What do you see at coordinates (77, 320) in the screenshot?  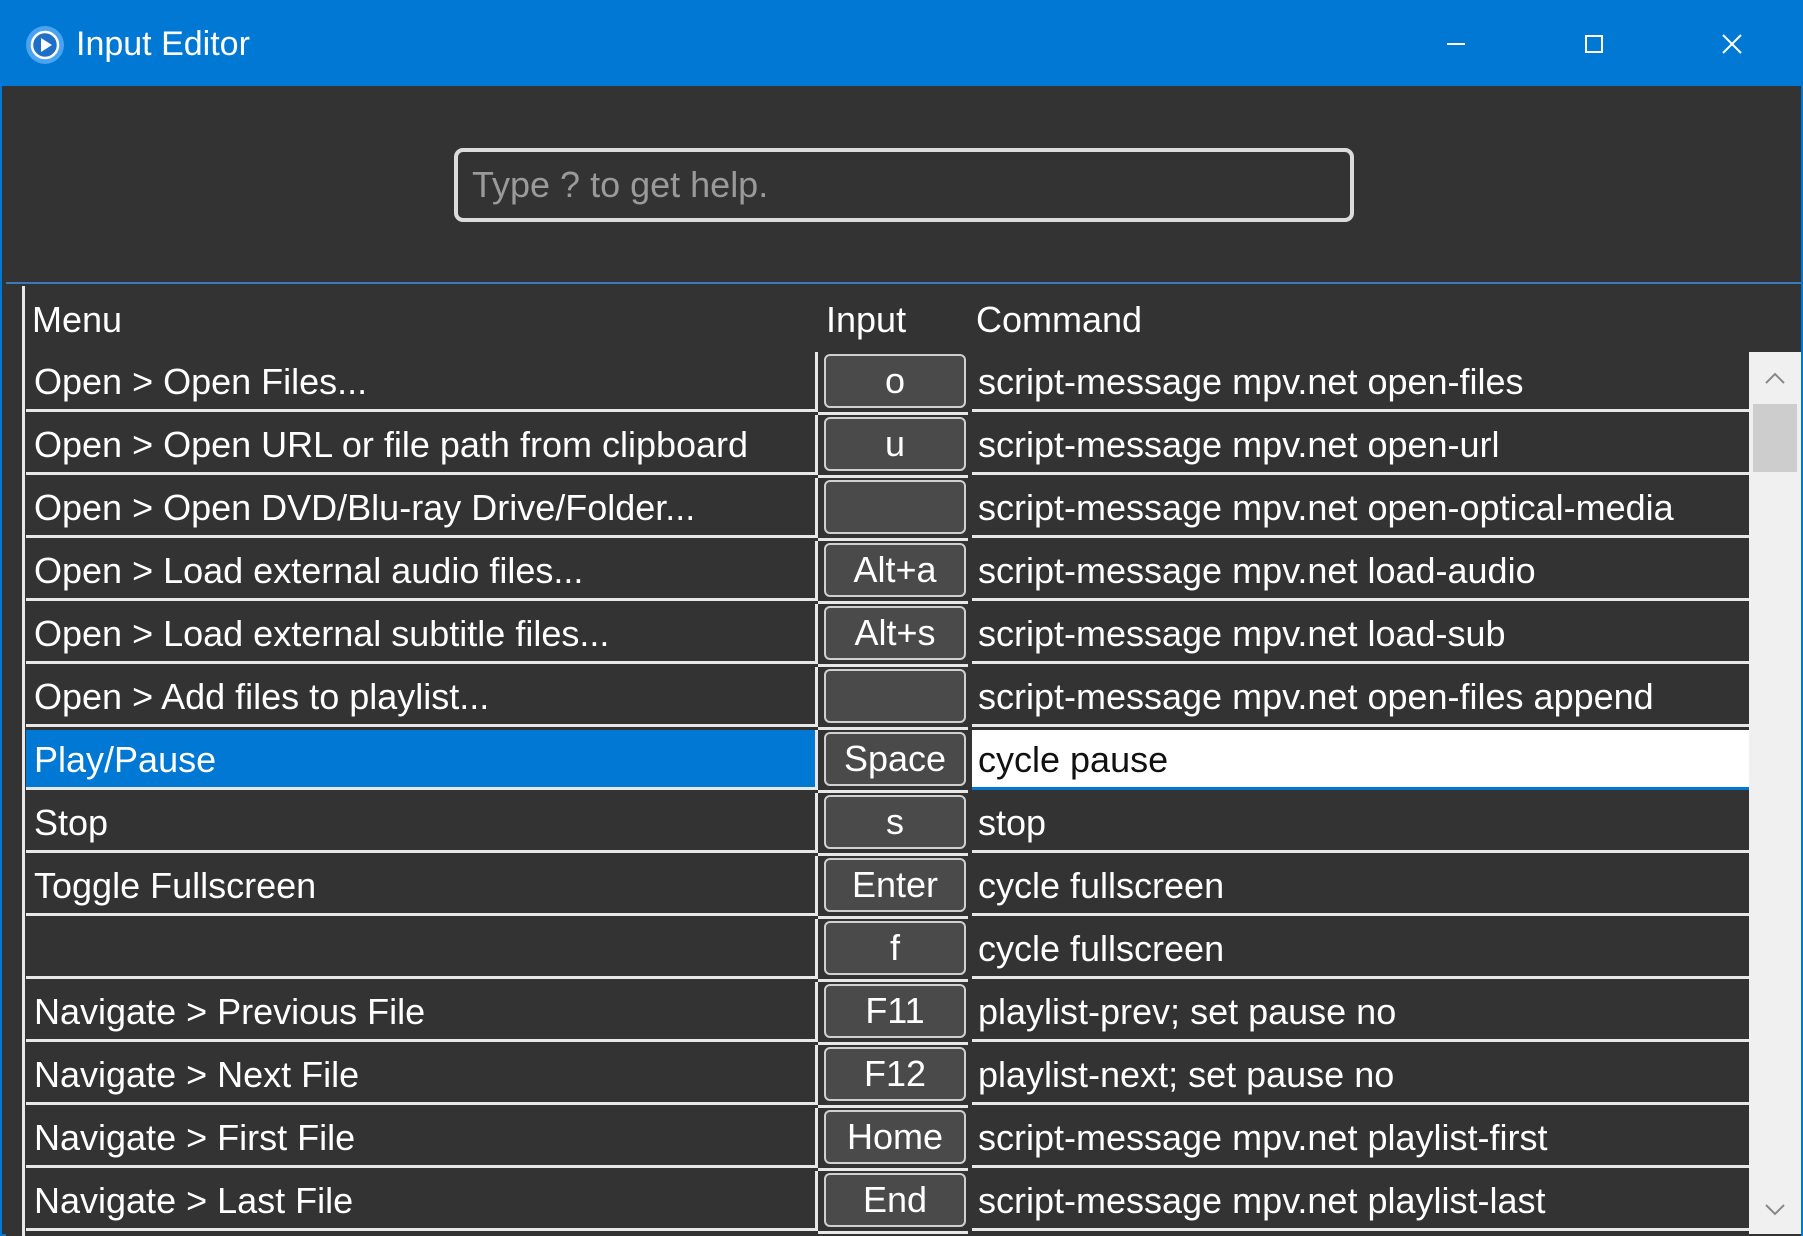 I see `column-header-menu: Menu` at bounding box center [77, 320].